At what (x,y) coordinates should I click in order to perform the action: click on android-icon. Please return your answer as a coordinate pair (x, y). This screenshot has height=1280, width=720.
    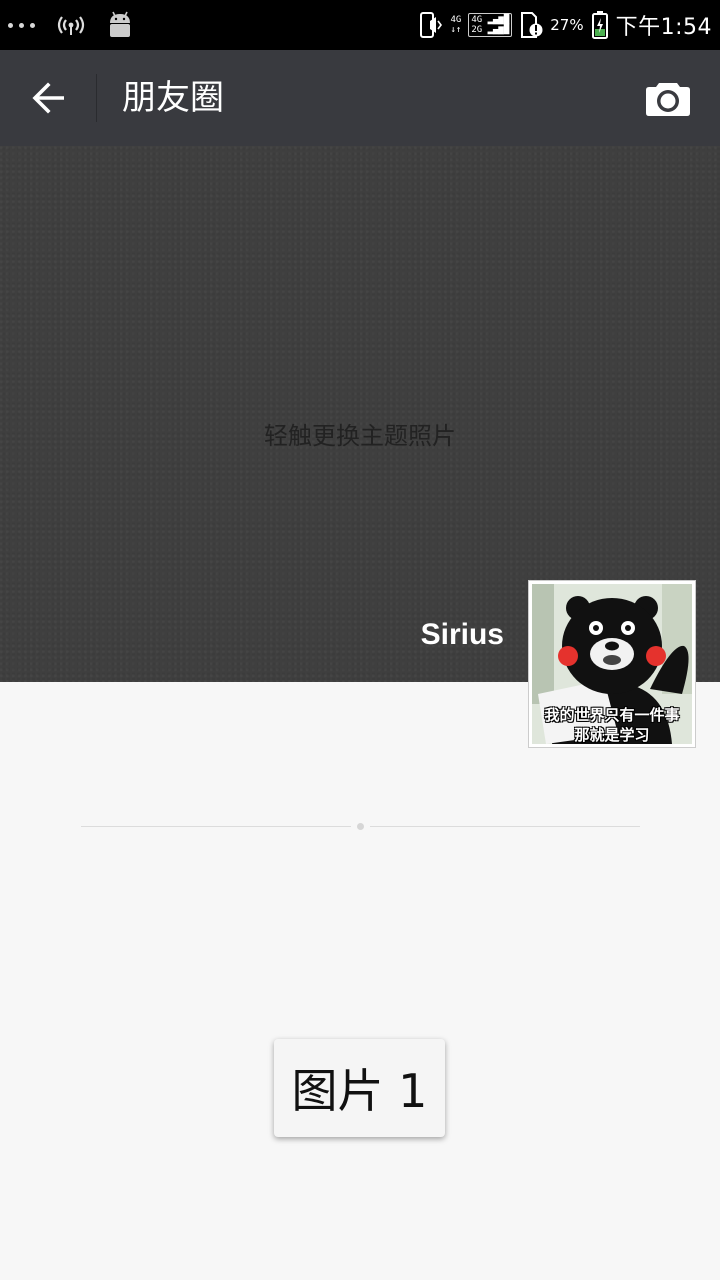
    Looking at the image, I should click on (120, 24).